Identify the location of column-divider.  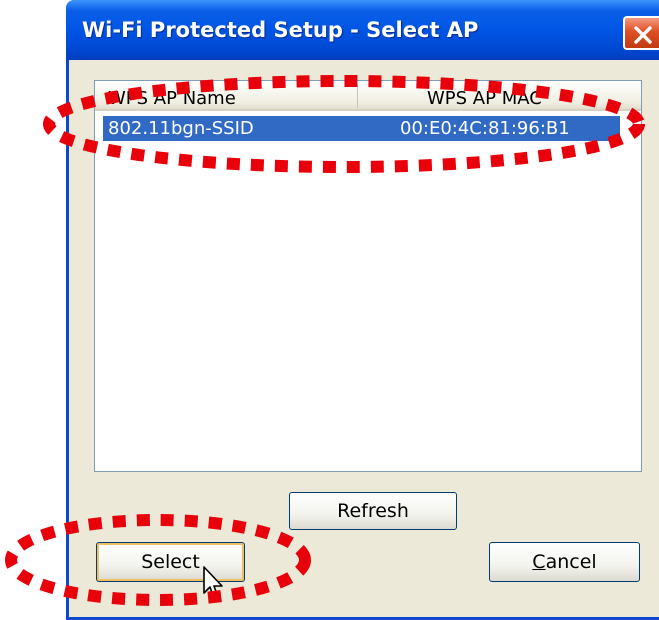
(357, 96).